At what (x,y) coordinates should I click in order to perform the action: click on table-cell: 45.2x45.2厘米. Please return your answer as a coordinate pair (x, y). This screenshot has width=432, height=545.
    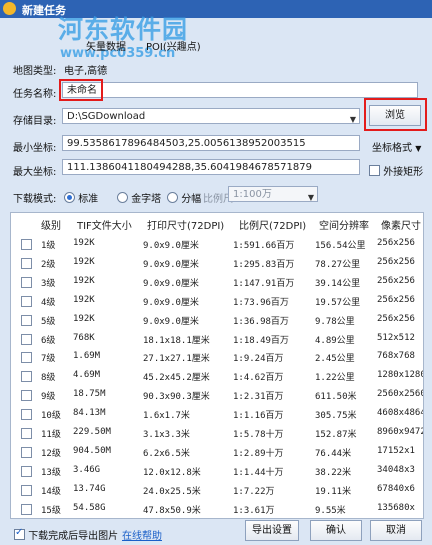
    Looking at the image, I should click on (176, 378).